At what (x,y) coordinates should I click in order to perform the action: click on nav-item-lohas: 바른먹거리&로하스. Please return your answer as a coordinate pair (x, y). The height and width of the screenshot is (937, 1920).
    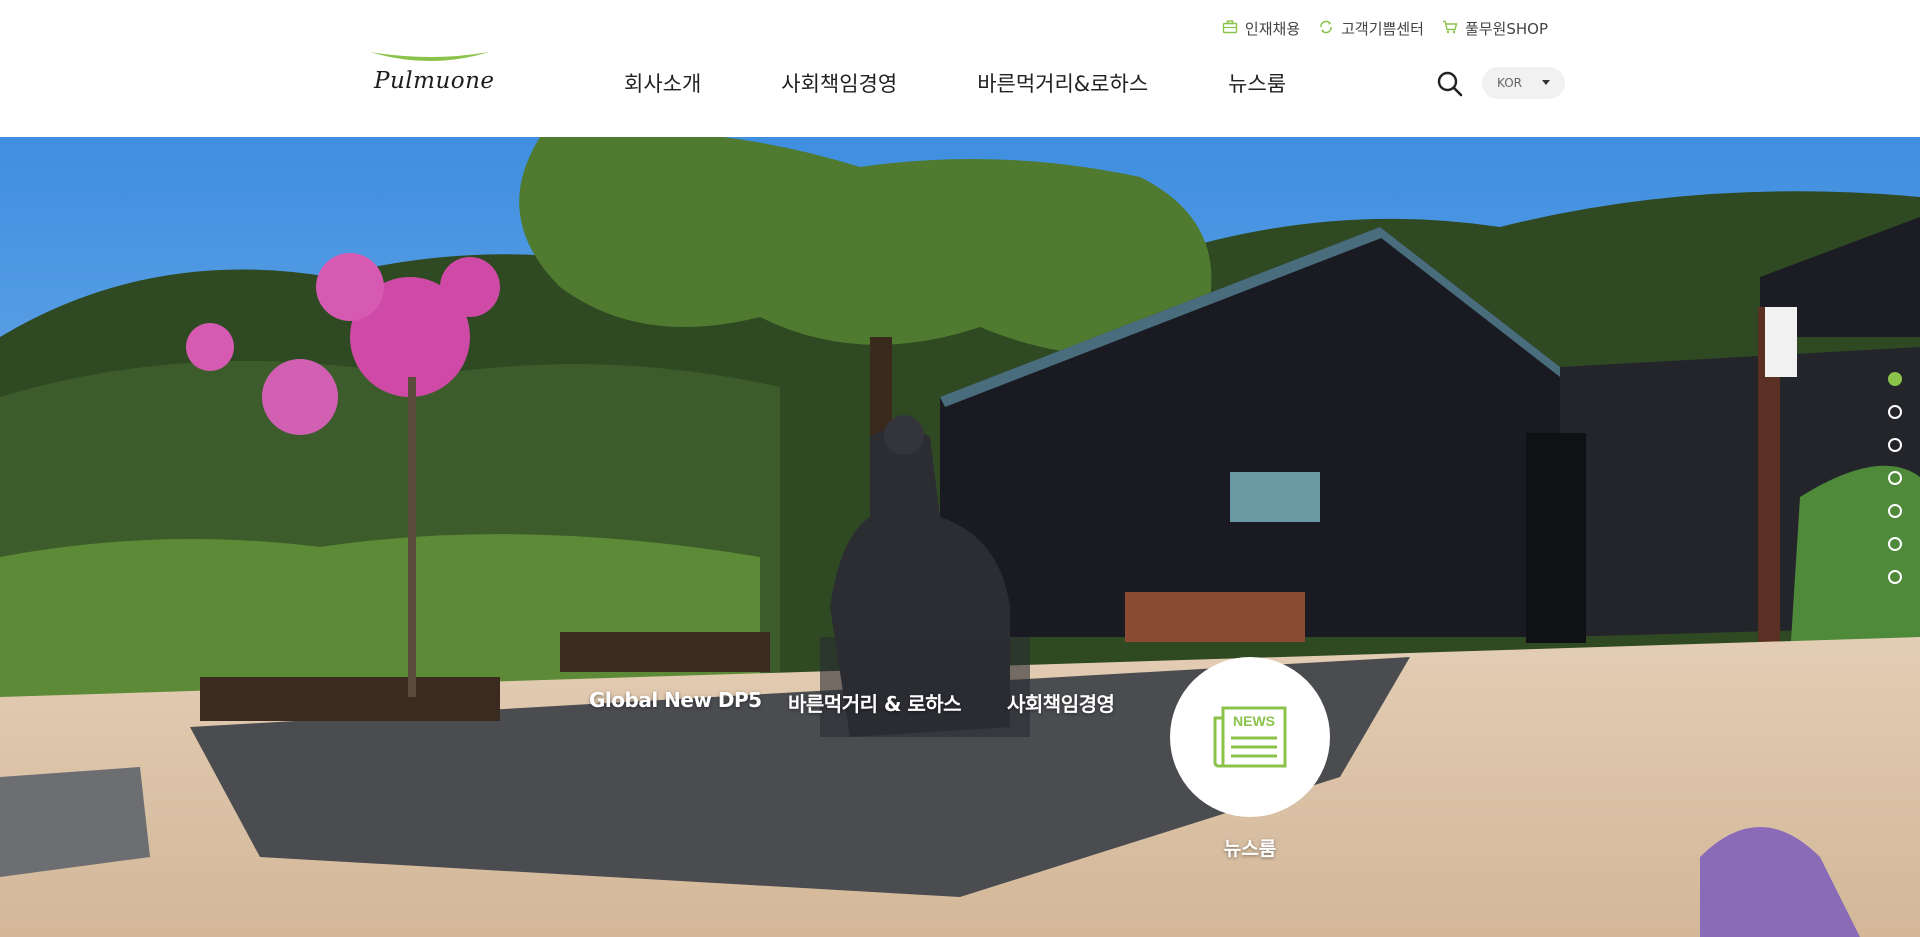
    Looking at the image, I should click on (1062, 83).